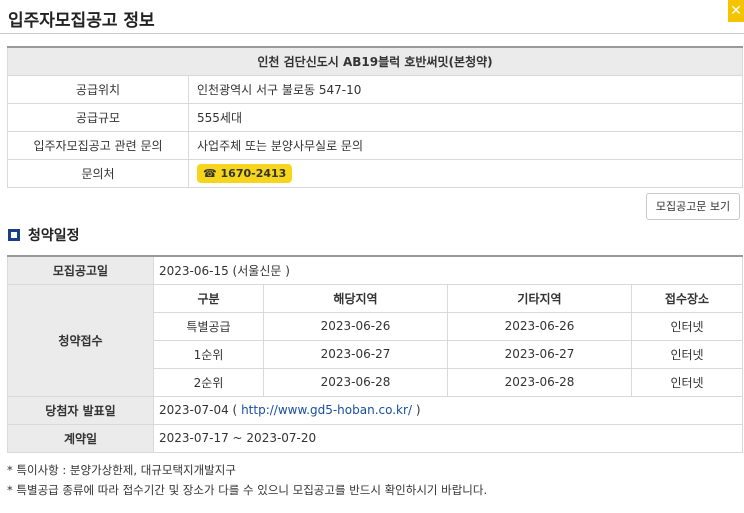  I want to click on winner-label: 당첨자 발표일, so click(80, 410).